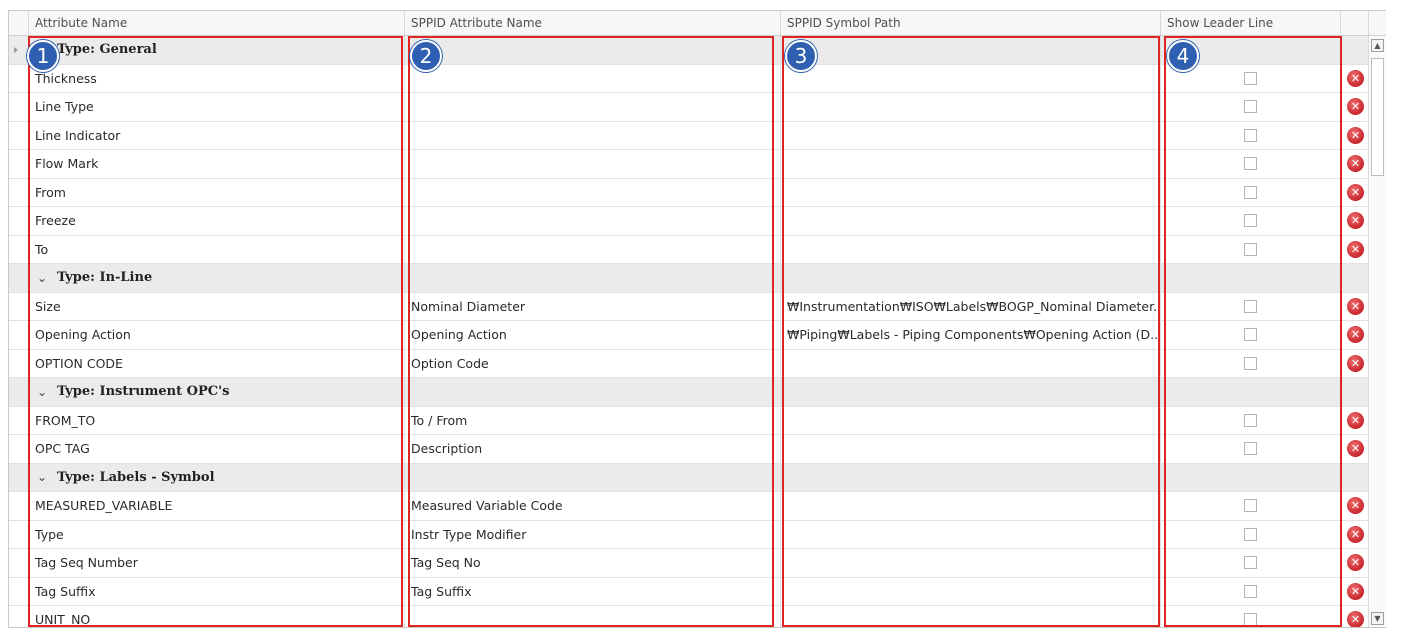 This screenshot has width=1405, height=637. Describe the element at coordinates (1253, 331) in the screenshot. I see `highlight-box-show-leader-line` at that location.